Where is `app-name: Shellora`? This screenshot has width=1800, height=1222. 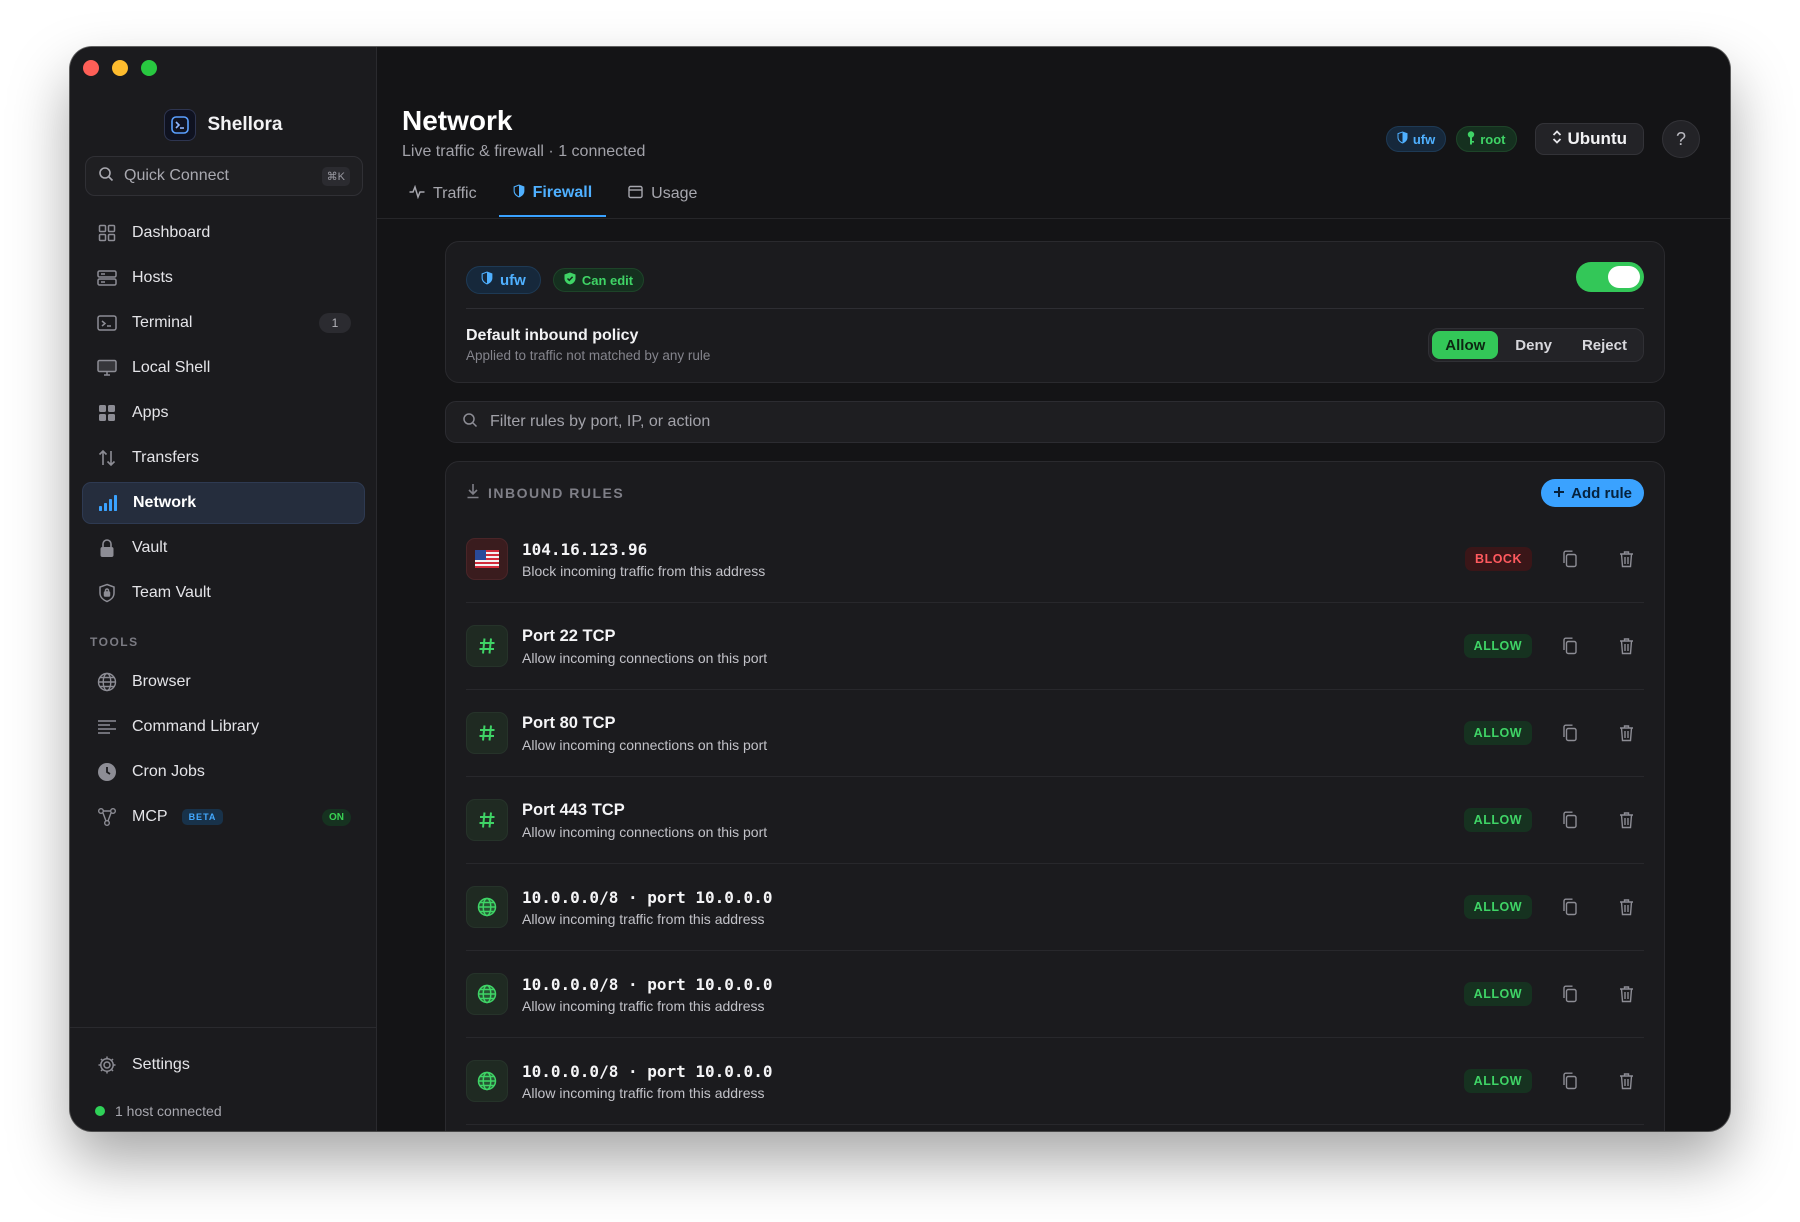
app-name: Shellora is located at coordinates (245, 124).